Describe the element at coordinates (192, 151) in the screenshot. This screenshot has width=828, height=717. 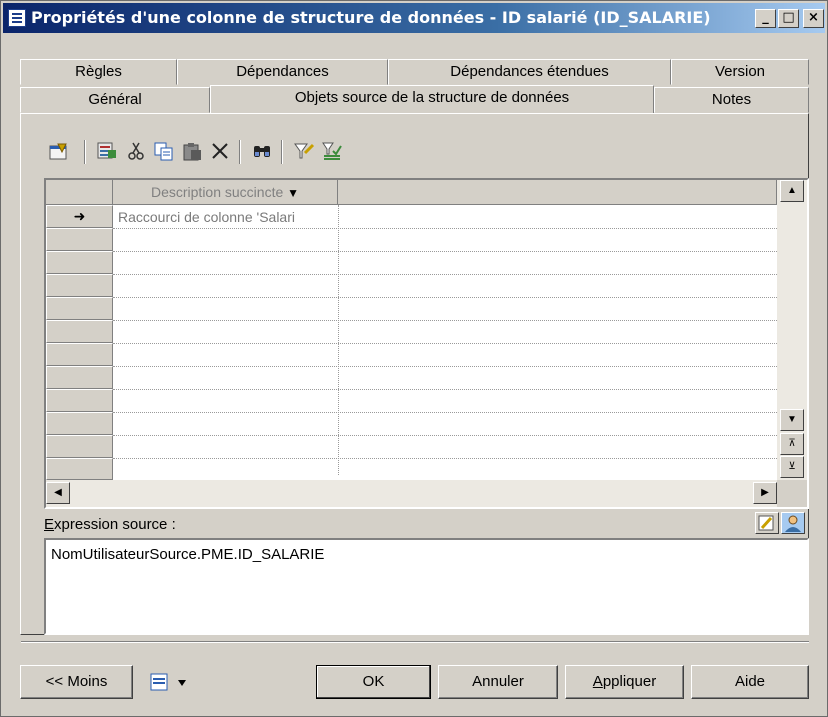
I see `paste-icon` at that location.